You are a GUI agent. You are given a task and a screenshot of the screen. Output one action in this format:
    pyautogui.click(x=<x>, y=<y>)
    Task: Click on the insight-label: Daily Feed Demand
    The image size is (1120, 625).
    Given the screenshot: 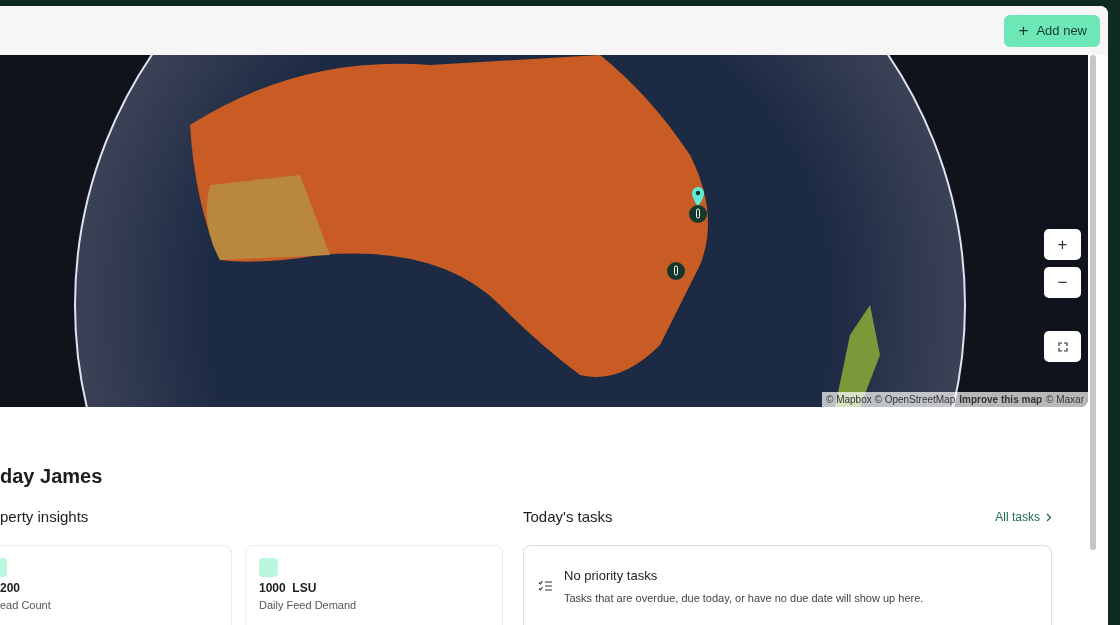 What is the action you would take?
    pyautogui.click(x=308, y=605)
    